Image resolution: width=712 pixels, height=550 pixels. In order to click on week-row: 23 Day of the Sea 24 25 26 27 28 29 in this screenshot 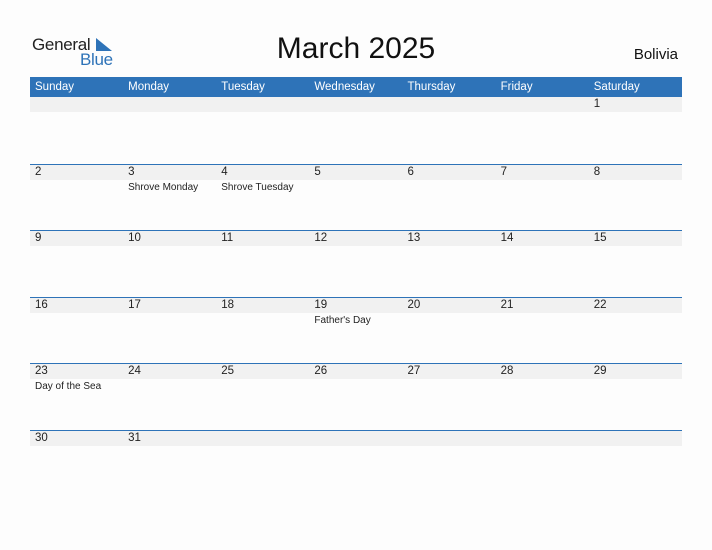, I will do `click(356, 396)`.